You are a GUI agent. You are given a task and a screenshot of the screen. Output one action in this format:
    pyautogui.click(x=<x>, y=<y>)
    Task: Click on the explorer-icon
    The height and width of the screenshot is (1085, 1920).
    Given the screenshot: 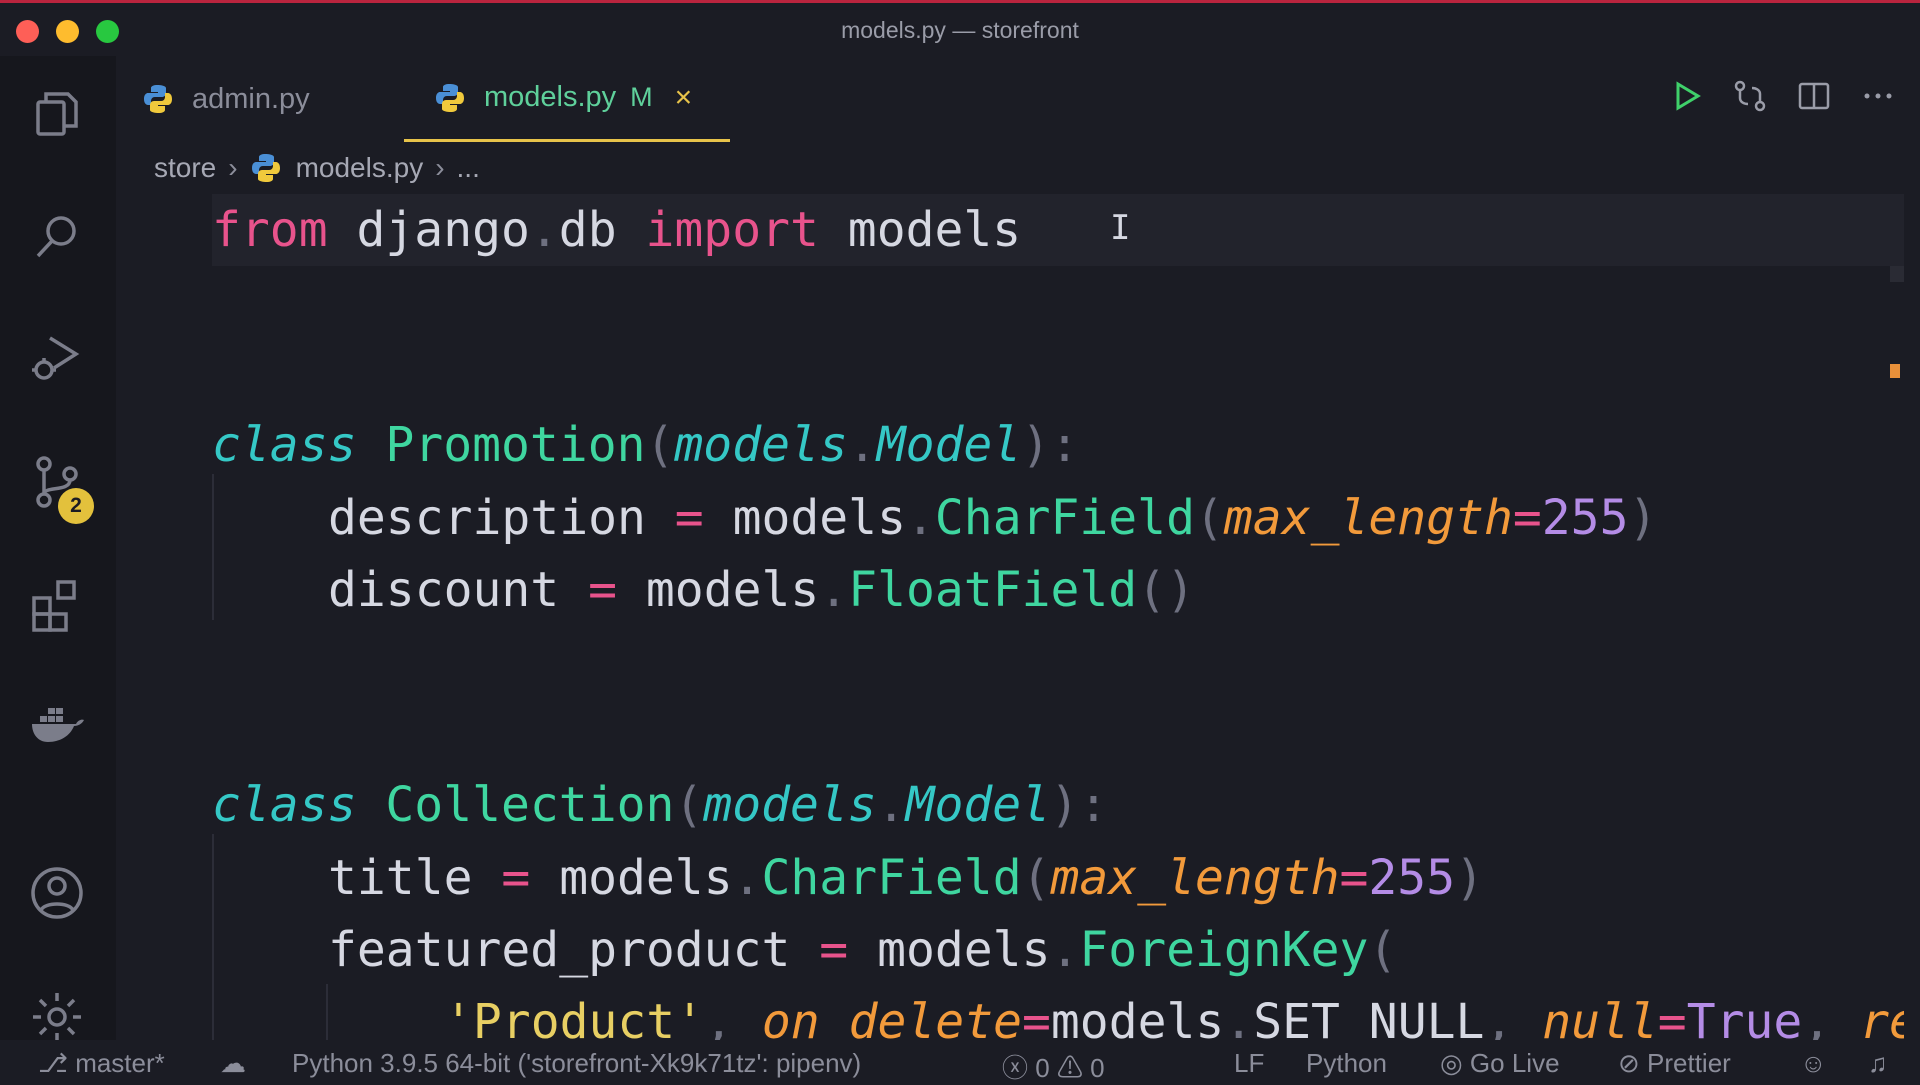 What is the action you would take?
    pyautogui.click(x=57, y=115)
    